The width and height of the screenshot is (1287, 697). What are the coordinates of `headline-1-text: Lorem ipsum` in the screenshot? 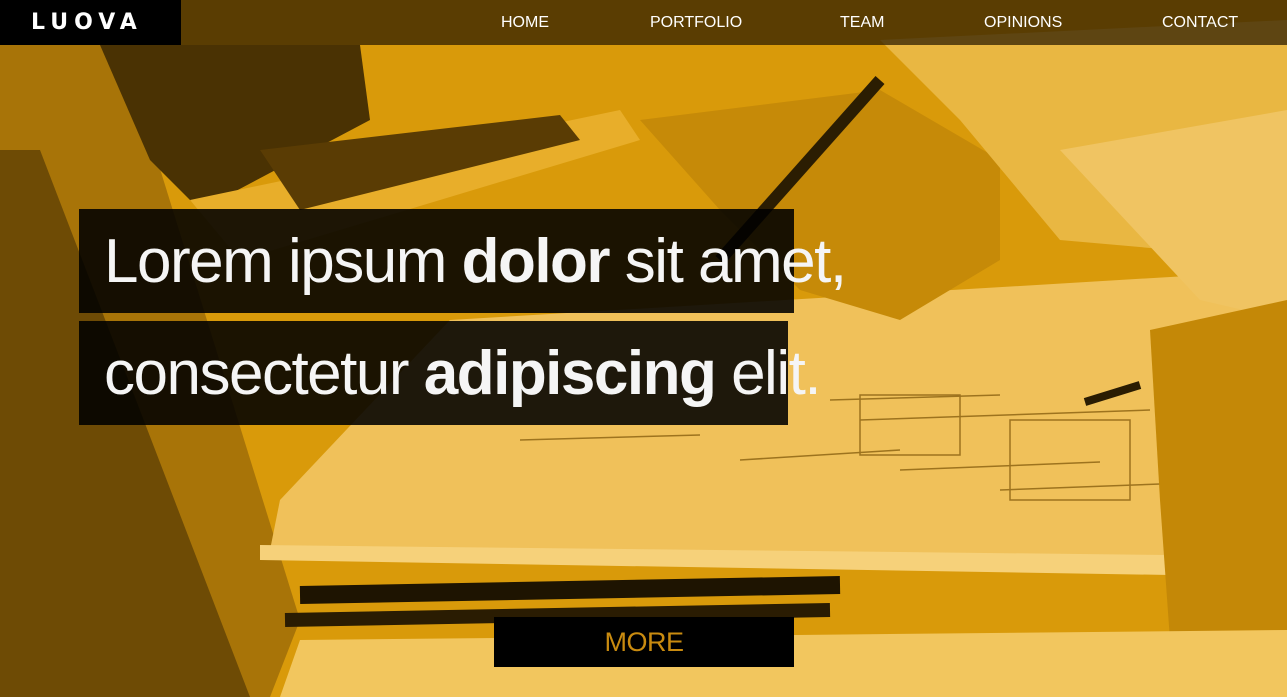 It's located at (283, 261).